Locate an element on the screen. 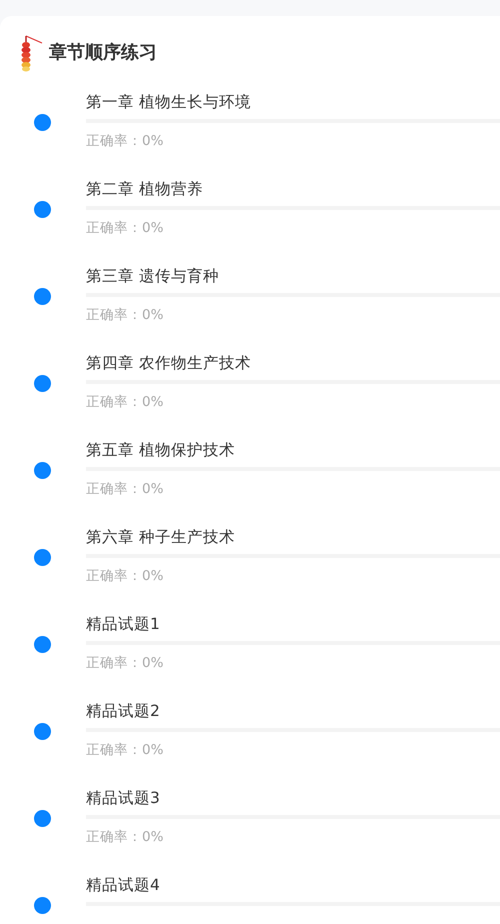 This screenshot has width=500, height=924. chapter-title: 精品试题2 is located at coordinates (293, 711).